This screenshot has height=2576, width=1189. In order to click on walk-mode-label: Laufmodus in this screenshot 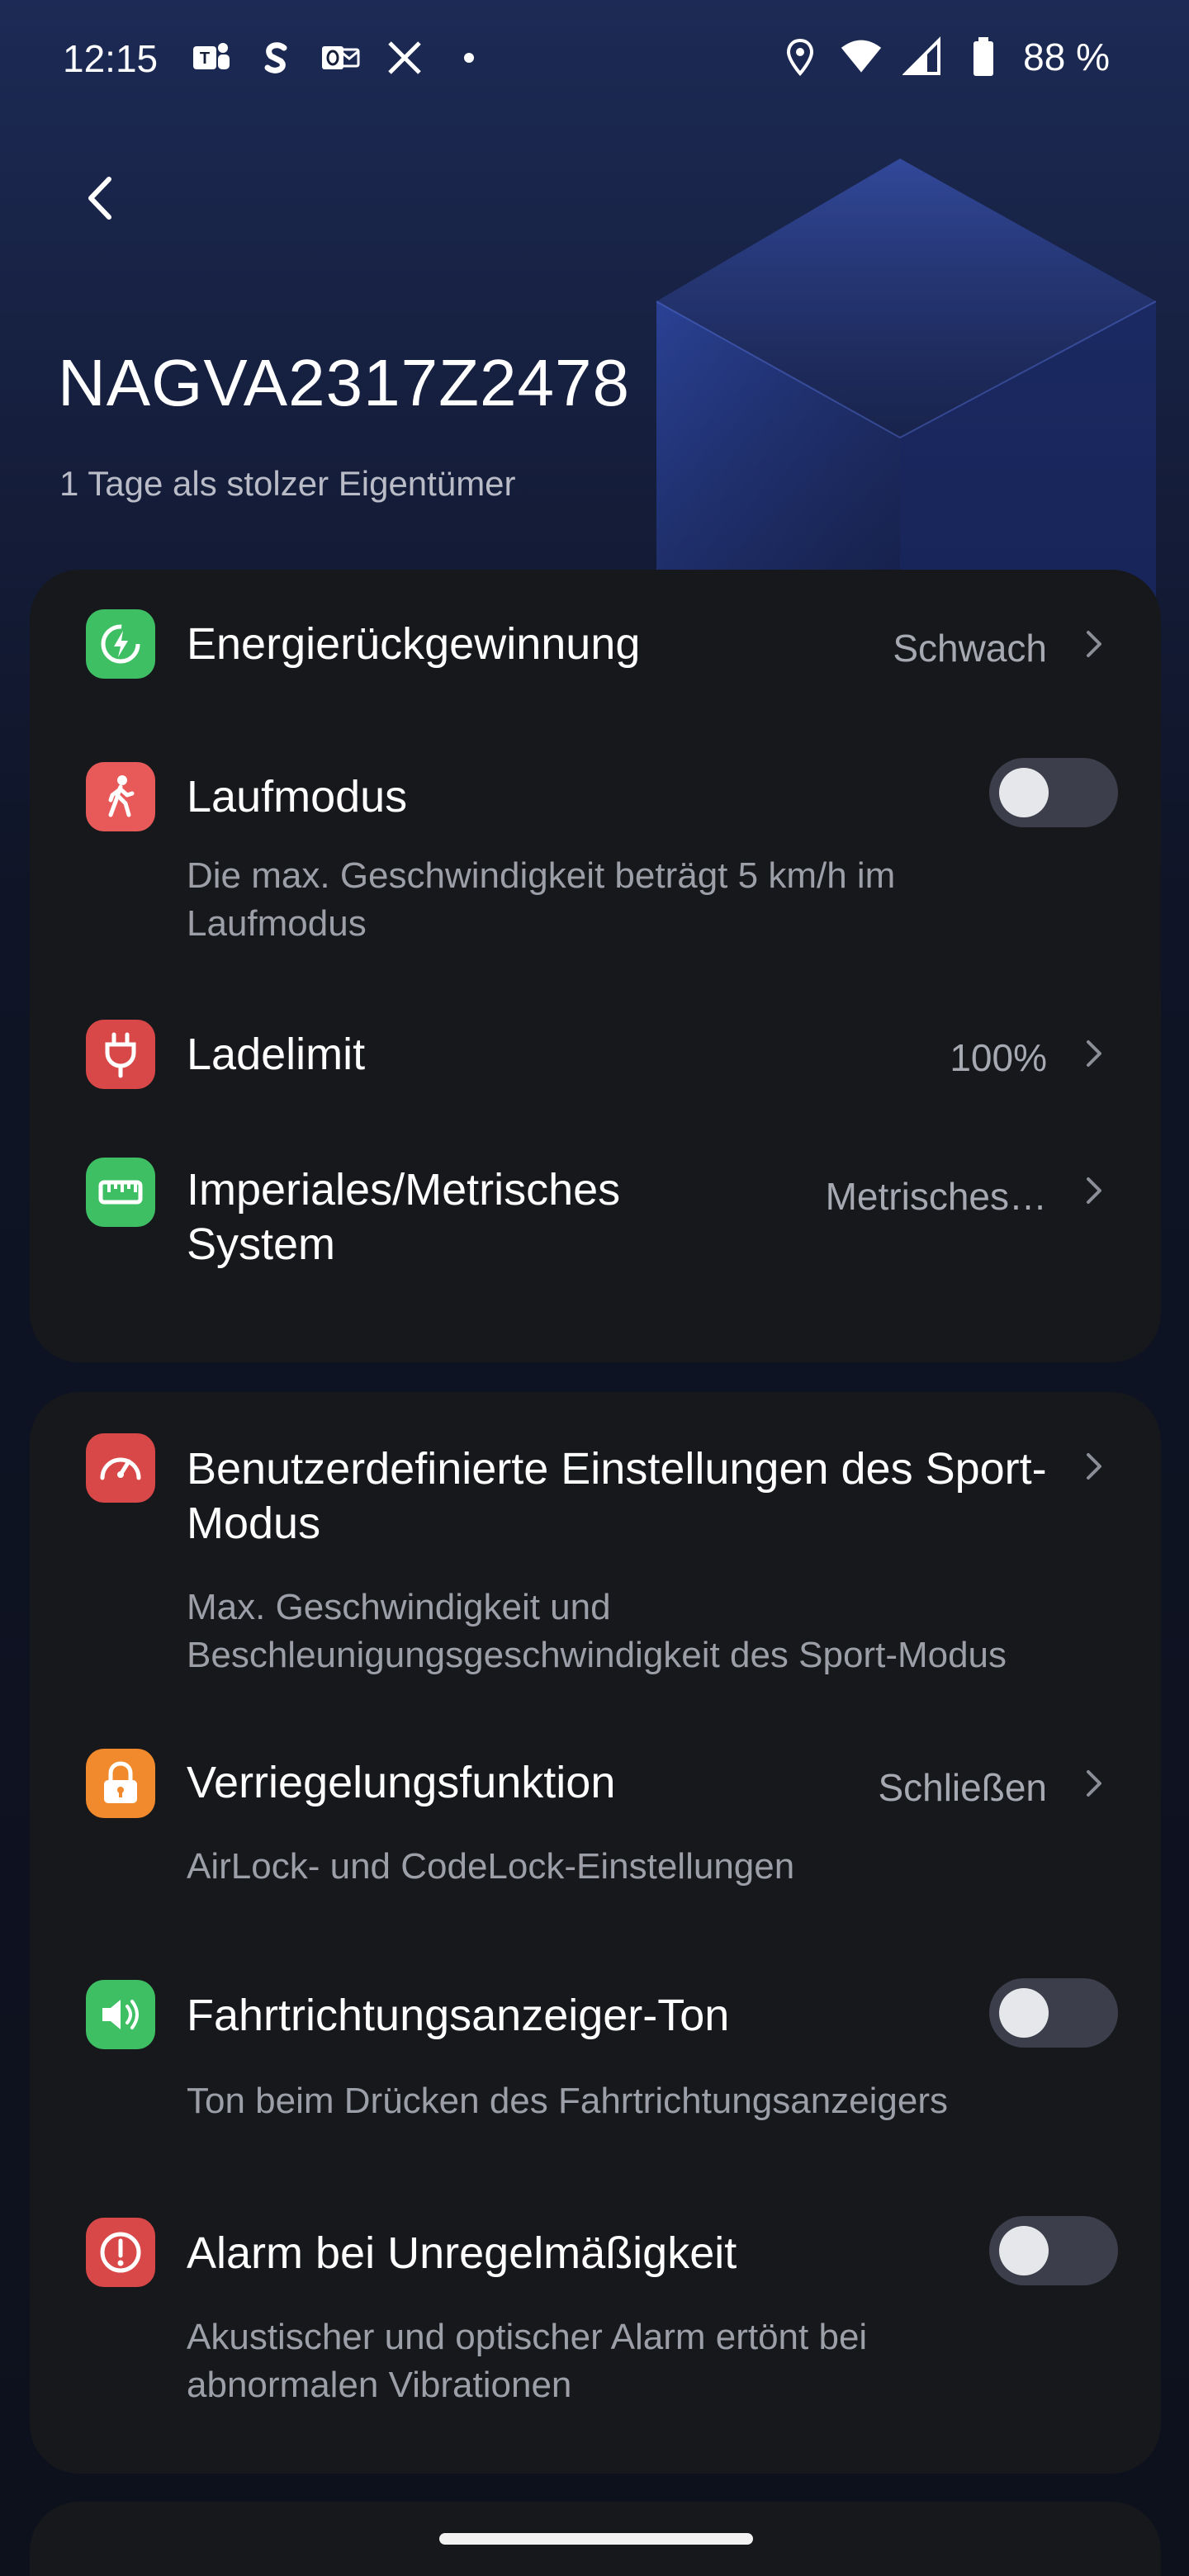, I will do `click(297, 797)`.